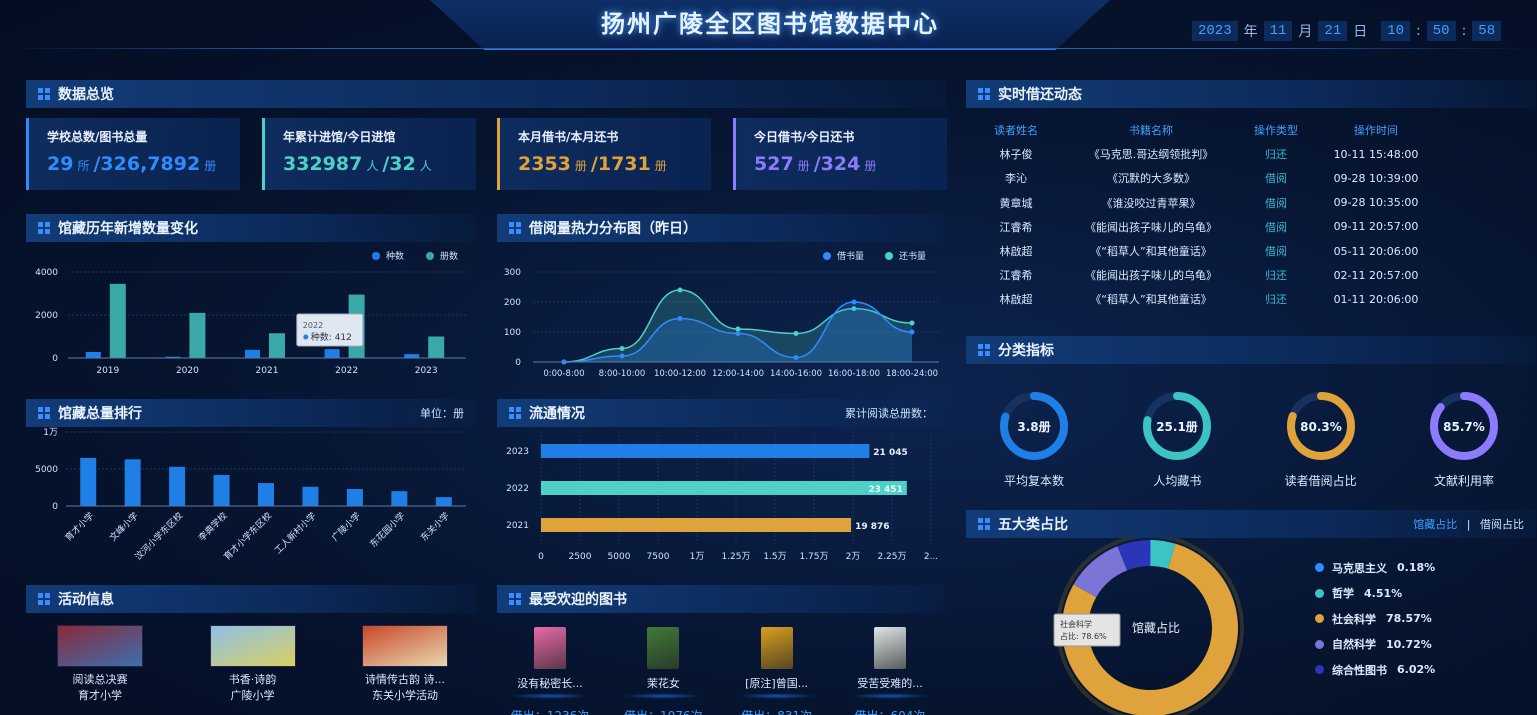 The height and width of the screenshot is (715, 1537). Describe the element at coordinates (890, 671) in the screenshot. I see `book-item: 受苦受难的... 借出：604次` at that location.